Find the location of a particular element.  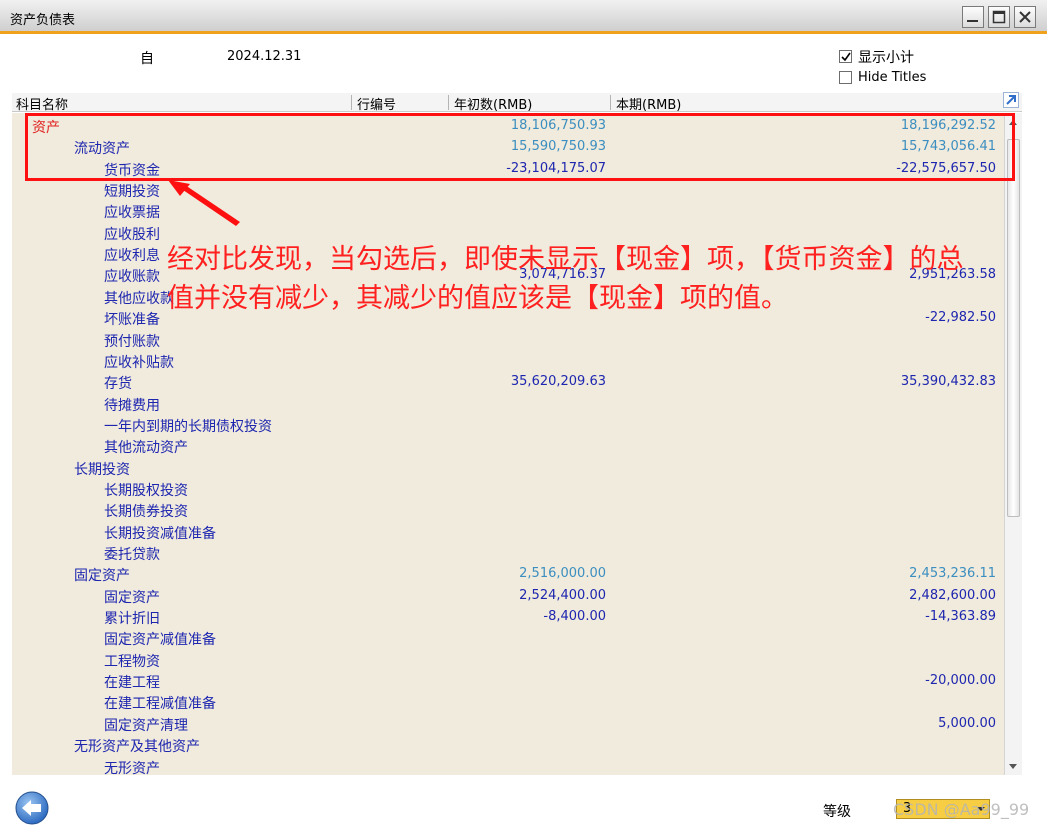

hide-titles-checkbox is located at coordinates (845, 77).